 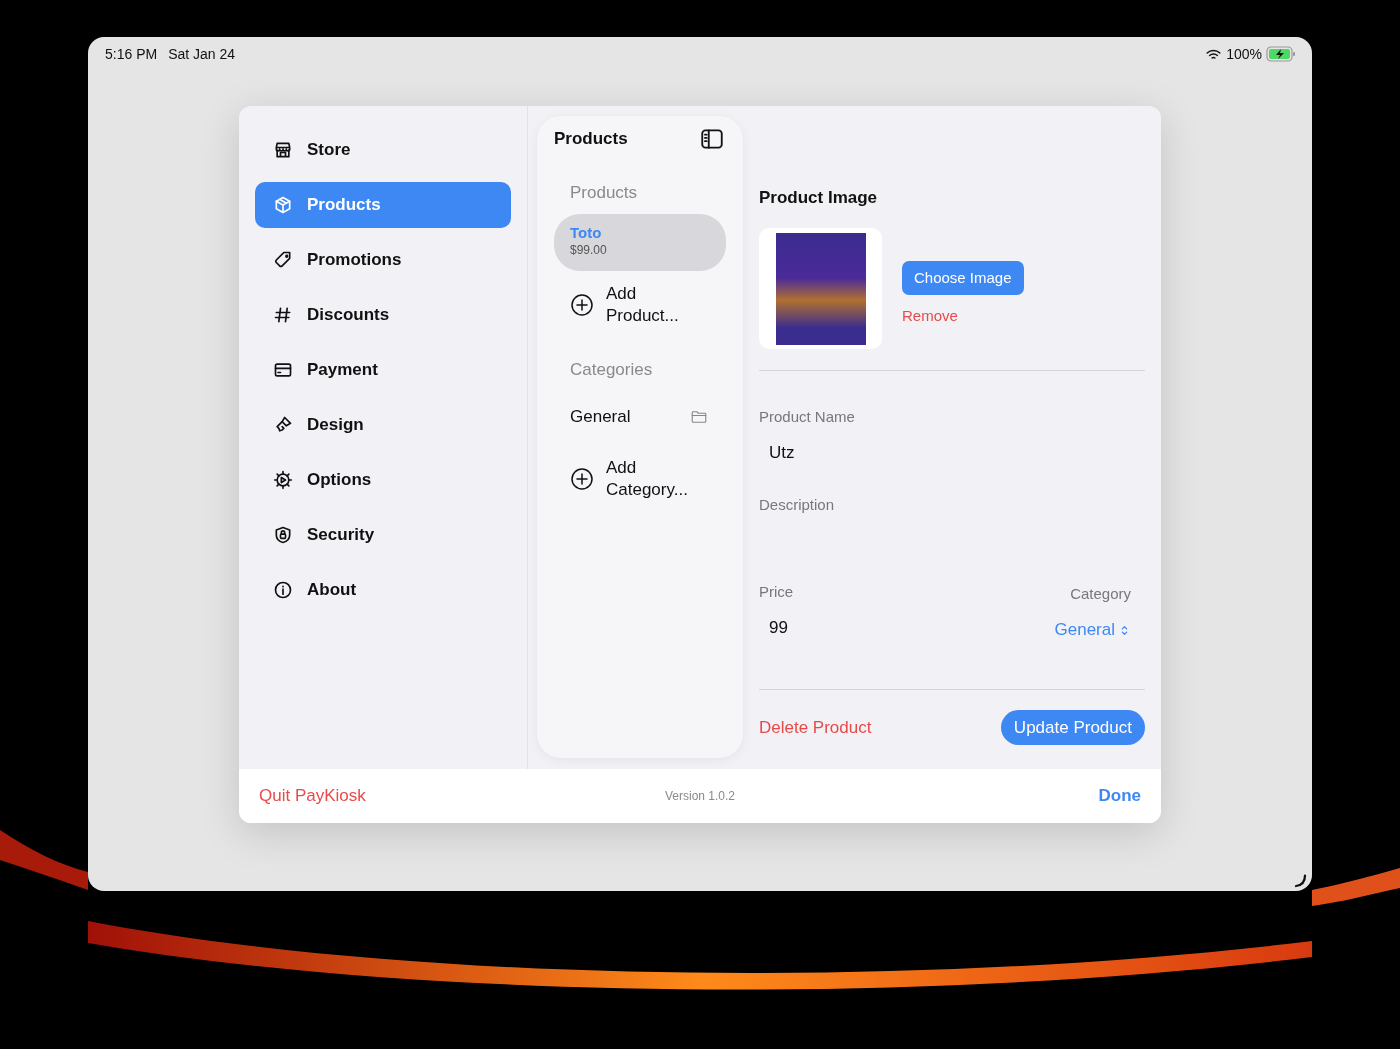 I want to click on info-icon, so click(x=283, y=590).